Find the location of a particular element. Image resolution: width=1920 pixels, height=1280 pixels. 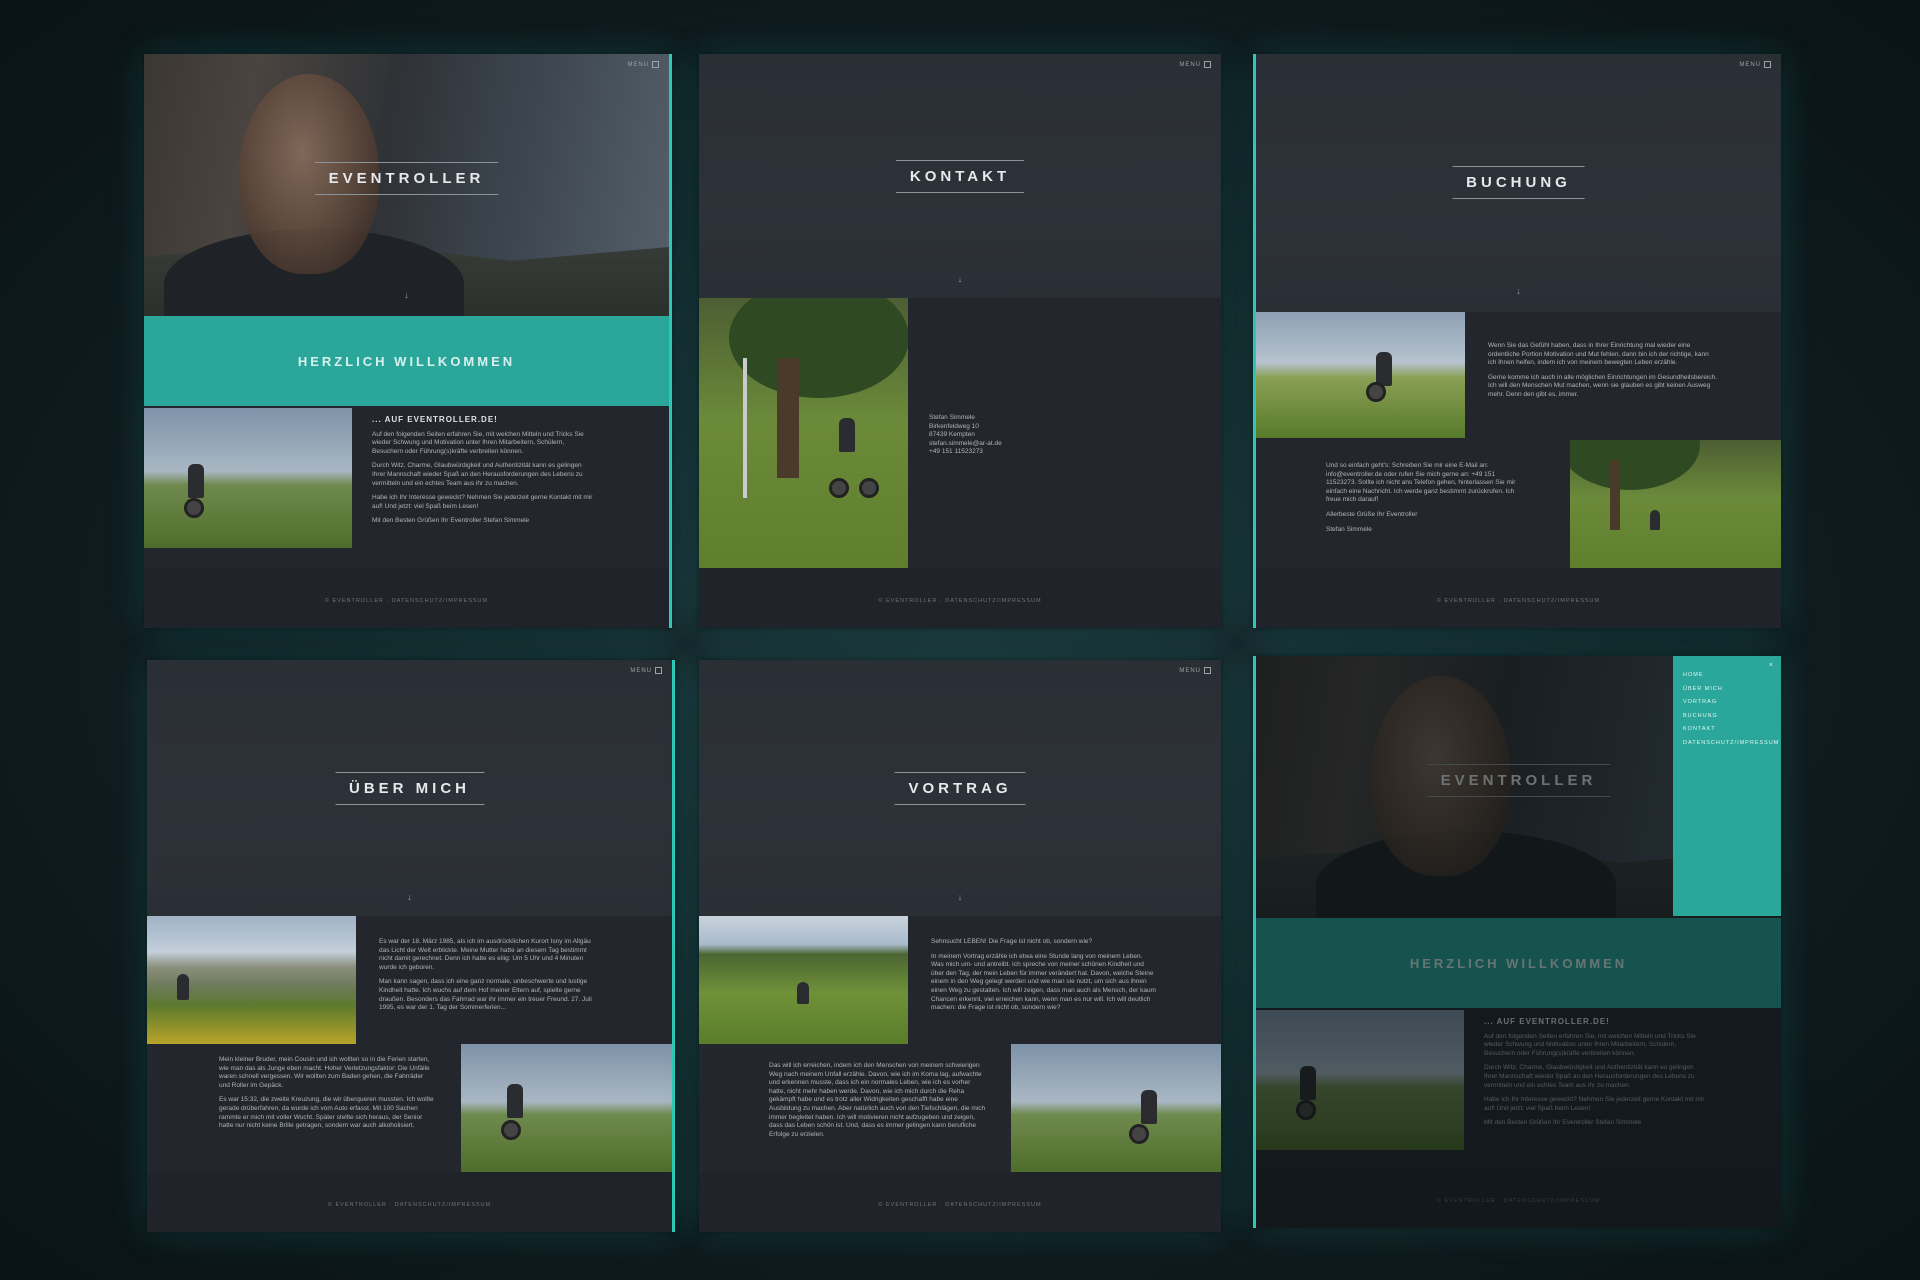

nav-item-buchung: BUCHUNG is located at coordinates (1732, 716).